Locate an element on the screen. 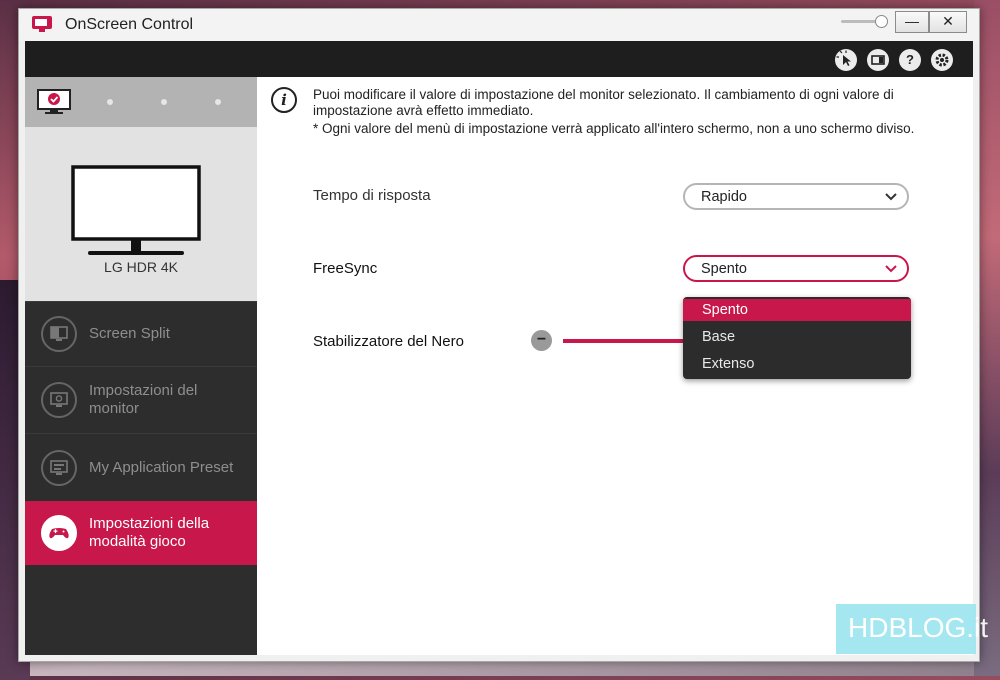  sidebar-item-screen-split: Screen Split is located at coordinates (141, 333).